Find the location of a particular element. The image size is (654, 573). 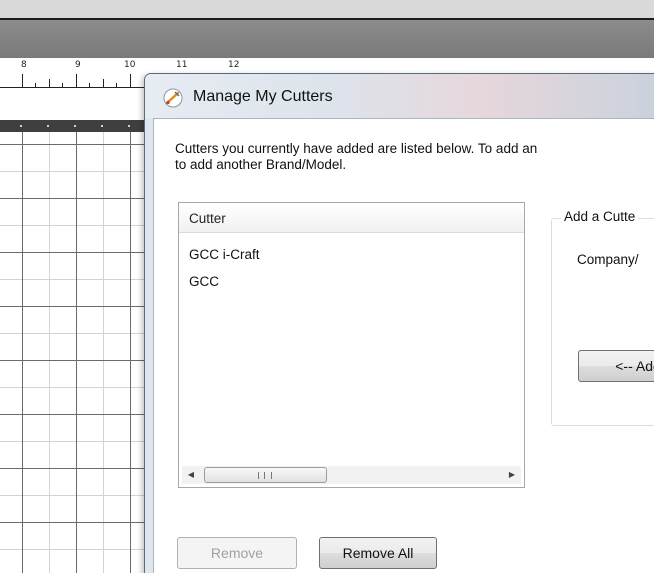

cutter-column-label: Cutter is located at coordinates (207, 218).